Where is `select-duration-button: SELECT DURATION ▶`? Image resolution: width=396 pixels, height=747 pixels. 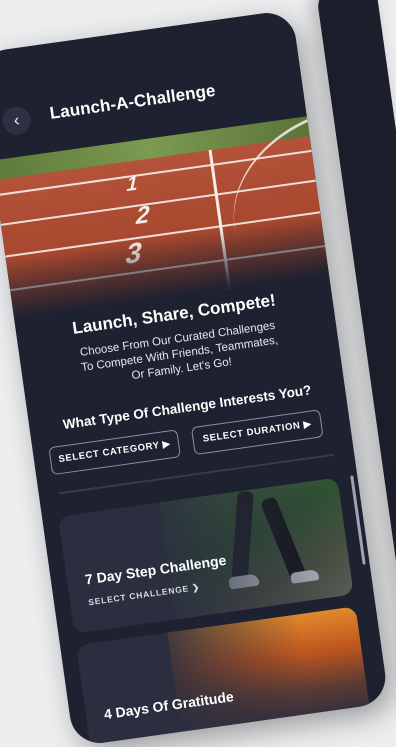 select-duration-button: SELECT DURATION ▶ is located at coordinates (257, 432).